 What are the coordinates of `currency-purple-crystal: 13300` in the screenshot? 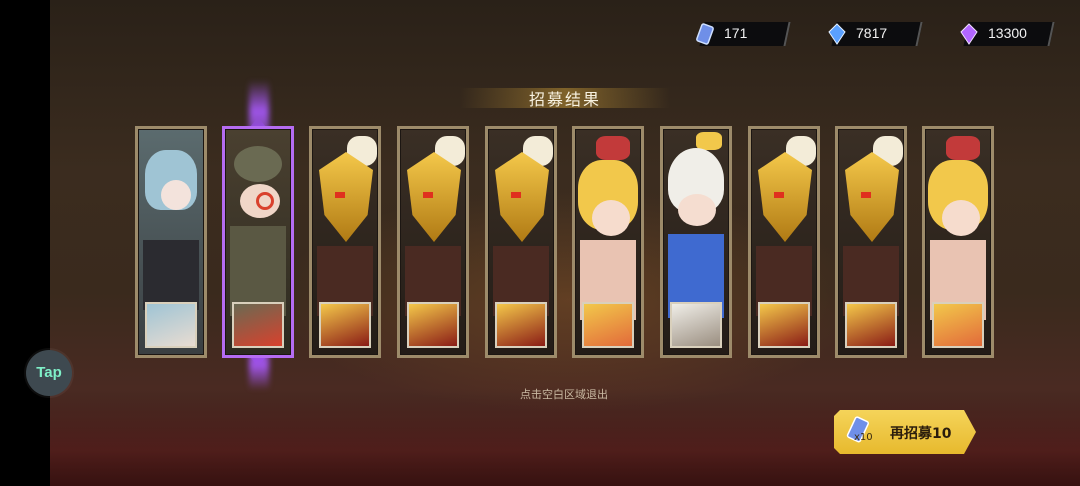 It's located at (1006, 34).